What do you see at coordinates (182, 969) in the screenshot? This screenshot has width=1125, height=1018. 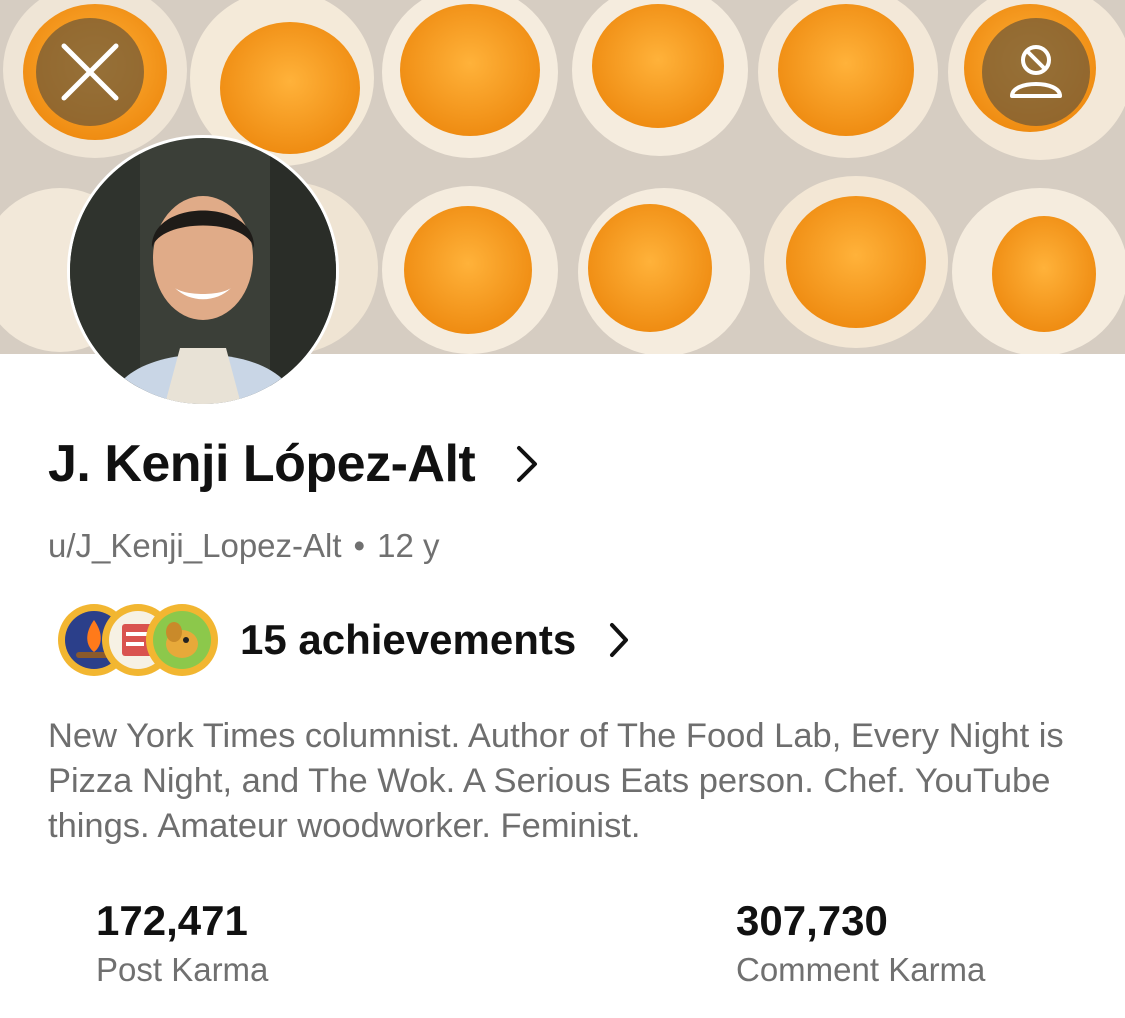 I see `post-karma-label: Post Karma` at bounding box center [182, 969].